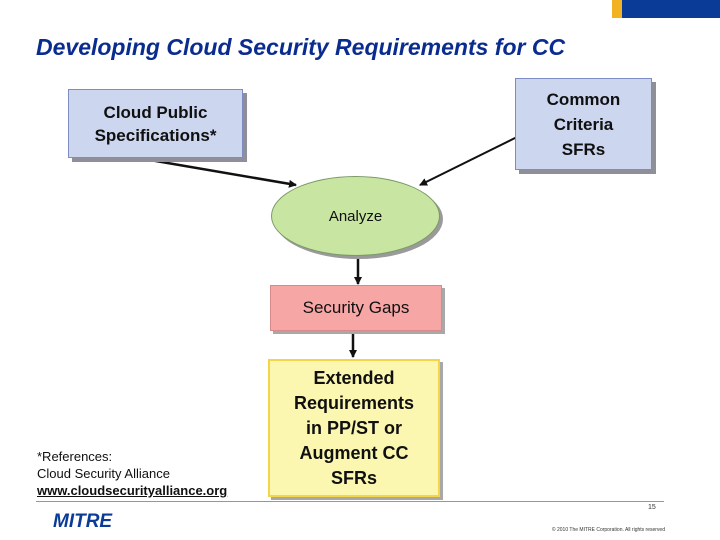 Image resolution: width=720 pixels, height=540 pixels. I want to click on arrow-specs-to-analyze, so click(223, 173).